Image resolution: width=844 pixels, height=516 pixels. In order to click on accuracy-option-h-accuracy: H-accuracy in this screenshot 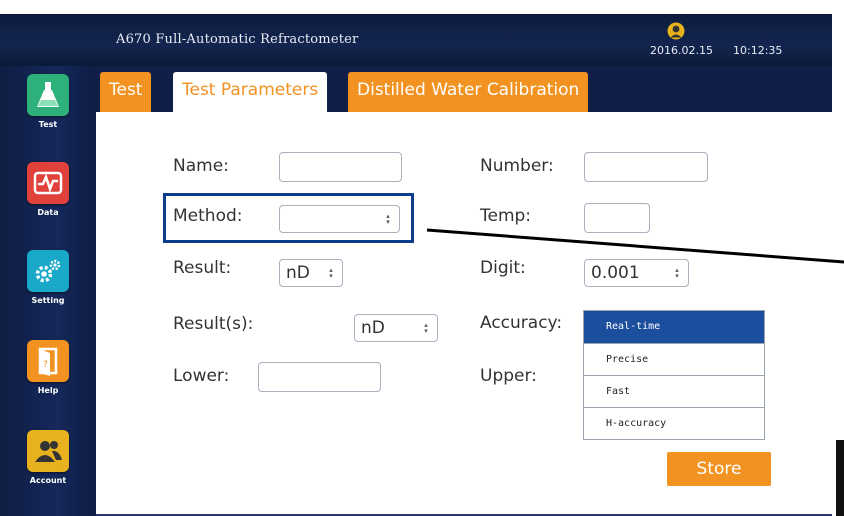, I will do `click(674, 423)`.